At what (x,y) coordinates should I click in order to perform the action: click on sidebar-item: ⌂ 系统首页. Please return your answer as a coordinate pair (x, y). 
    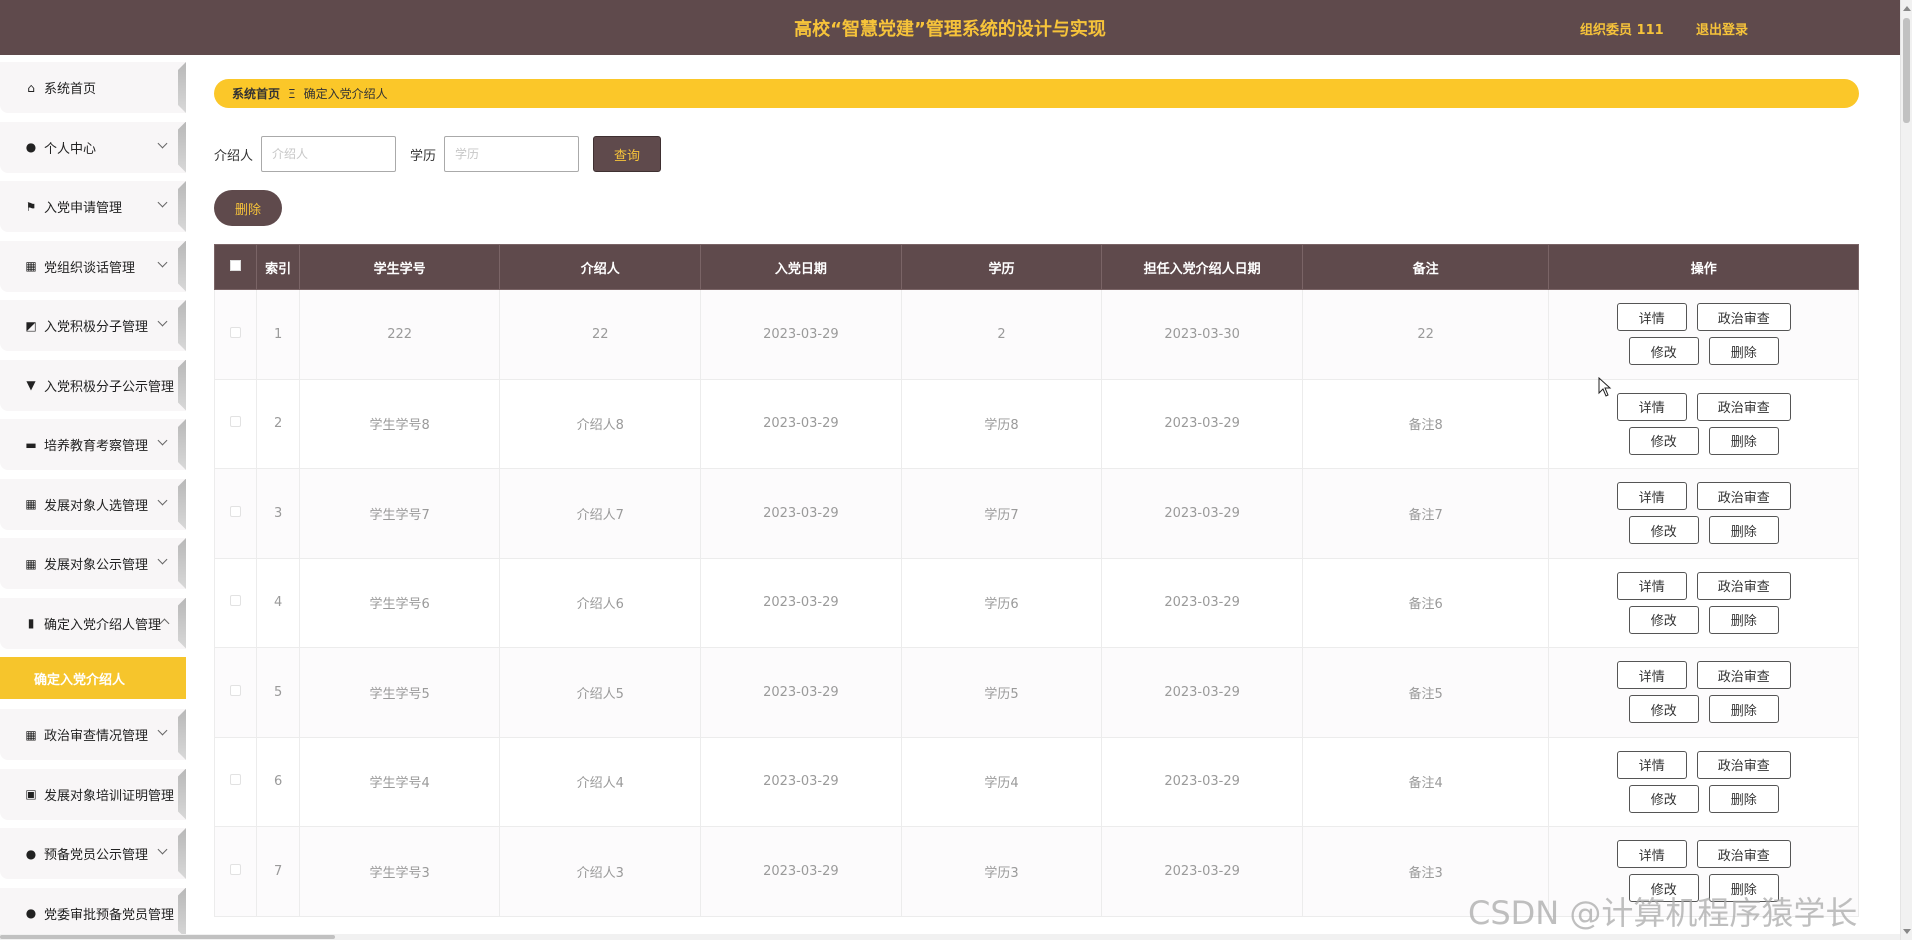
    Looking at the image, I should click on (93, 87).